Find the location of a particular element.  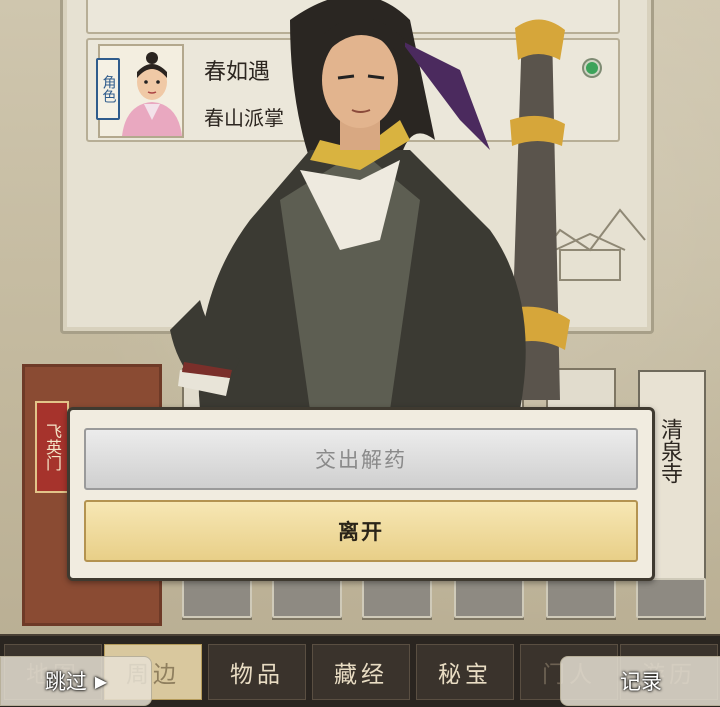

skip-button: 跳过 ▶ is located at coordinates (76, 681).